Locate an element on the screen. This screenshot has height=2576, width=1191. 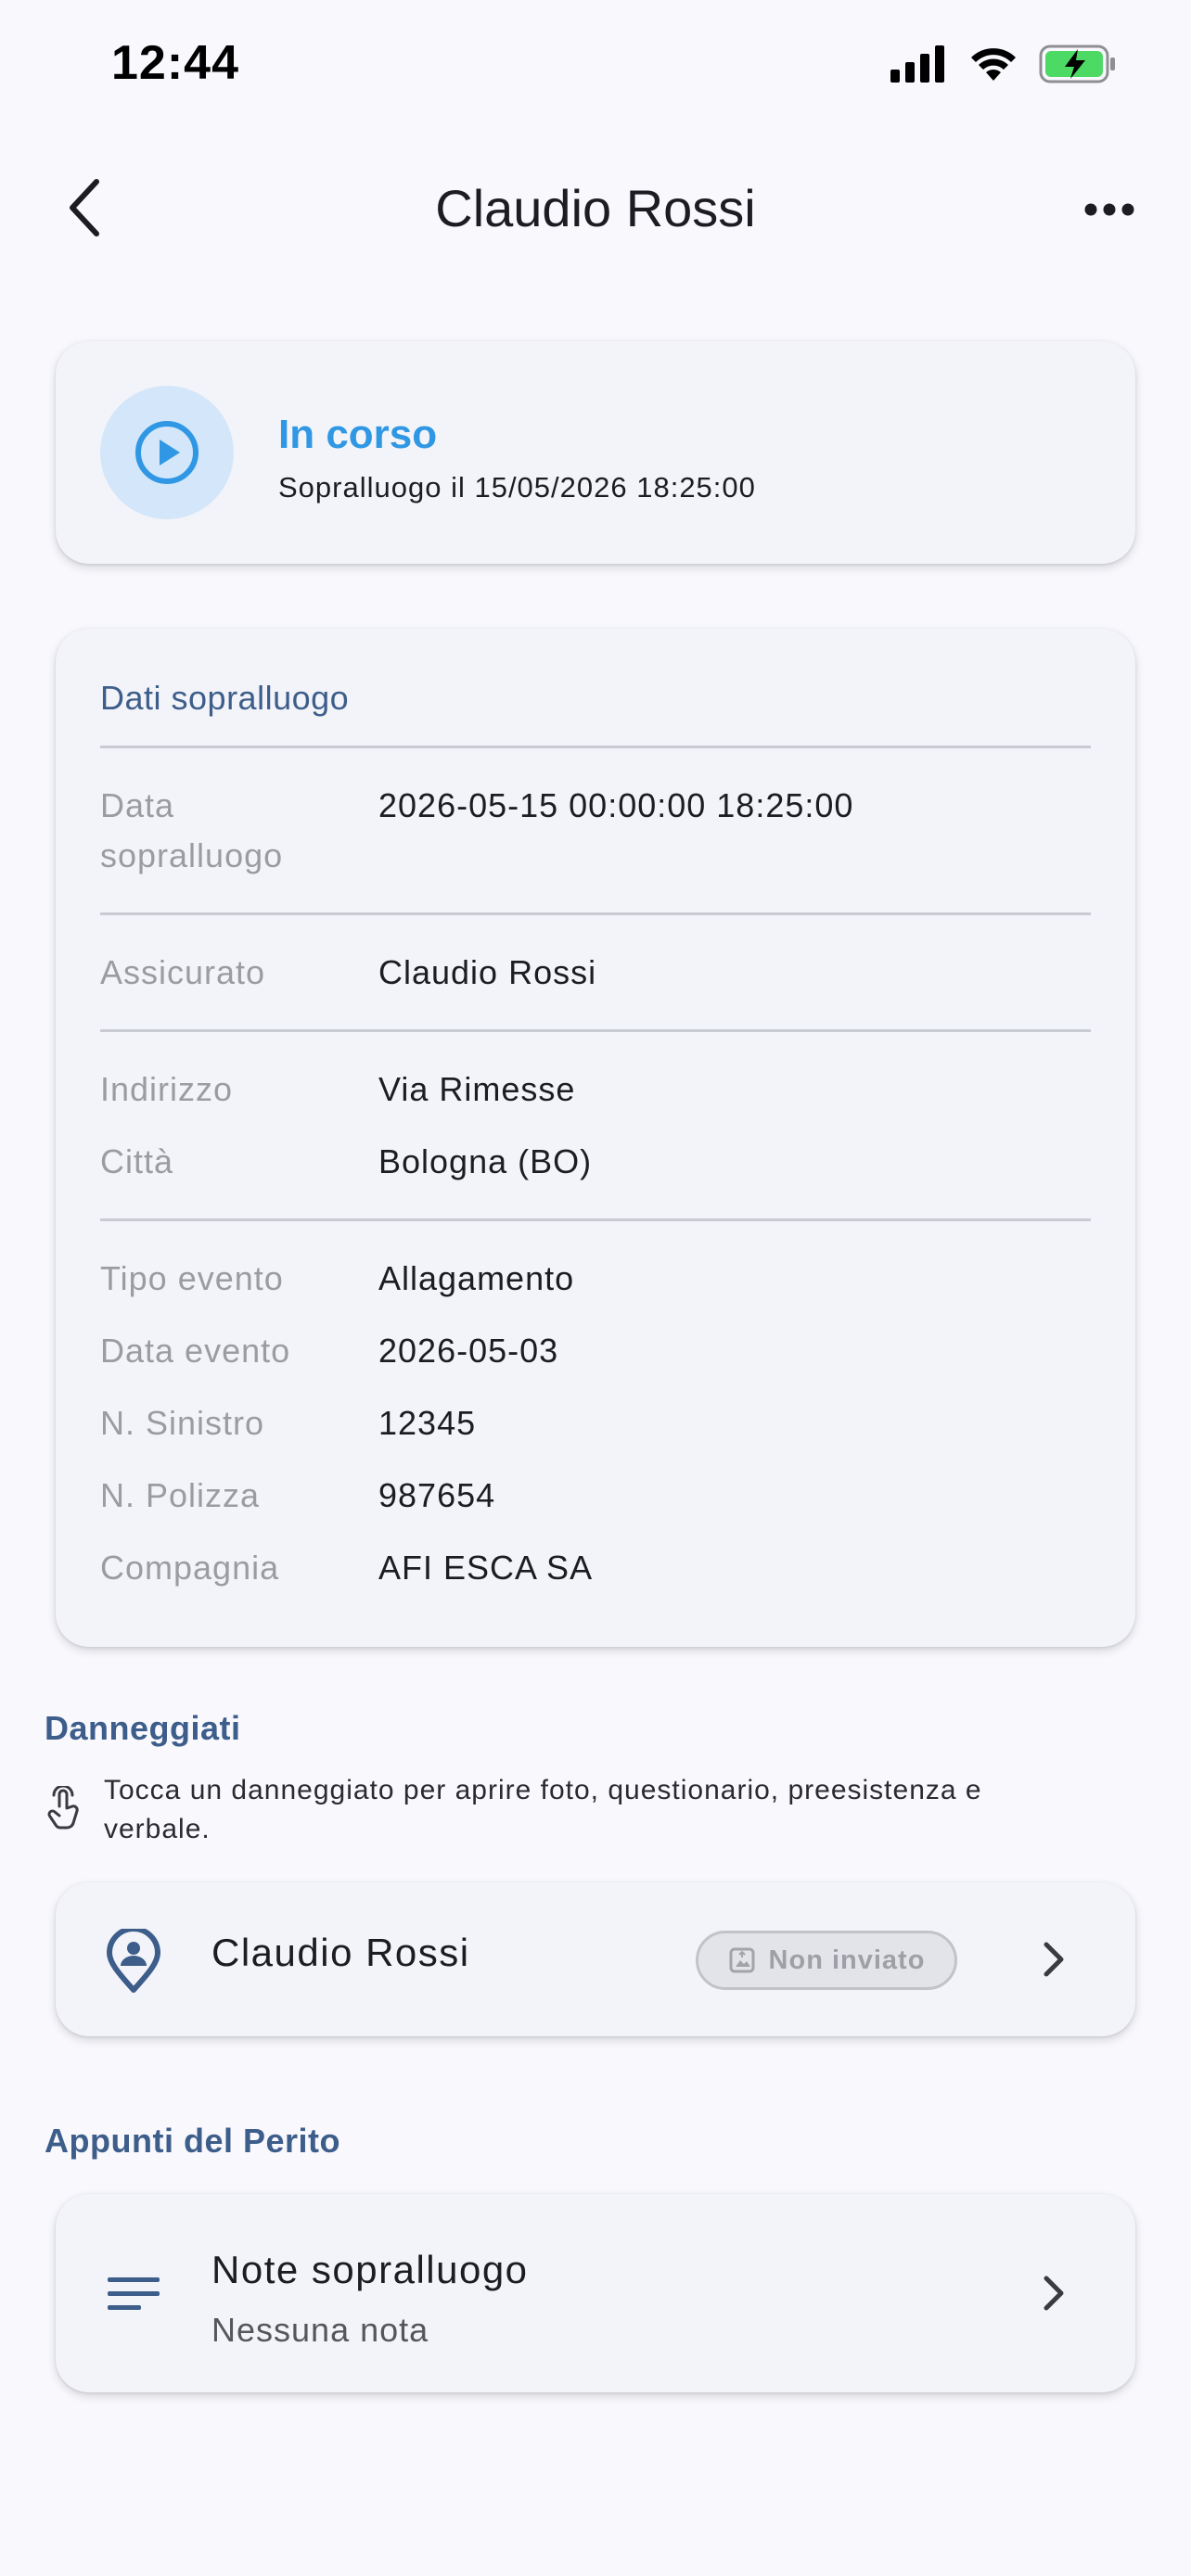
more-options-button is located at coordinates (1109, 209).